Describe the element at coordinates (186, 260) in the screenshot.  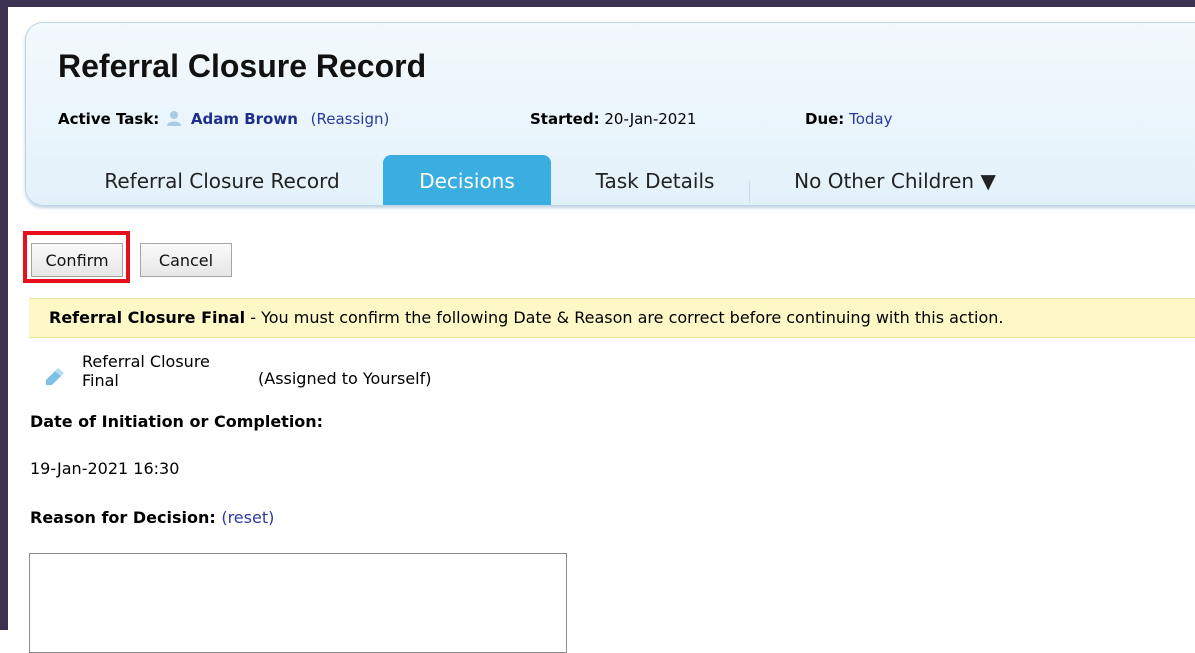
I see `cancel-button: Cancel` at that location.